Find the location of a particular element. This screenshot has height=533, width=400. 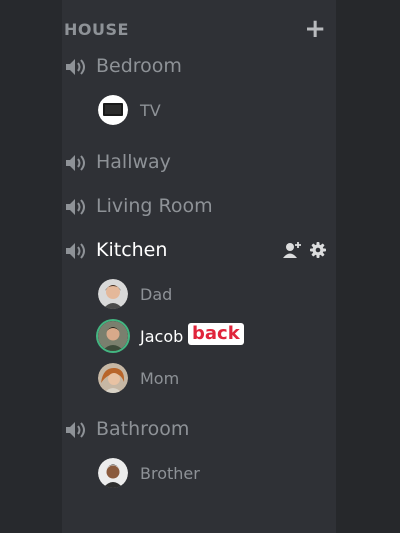

member-tv: TV is located at coordinates (213, 112).